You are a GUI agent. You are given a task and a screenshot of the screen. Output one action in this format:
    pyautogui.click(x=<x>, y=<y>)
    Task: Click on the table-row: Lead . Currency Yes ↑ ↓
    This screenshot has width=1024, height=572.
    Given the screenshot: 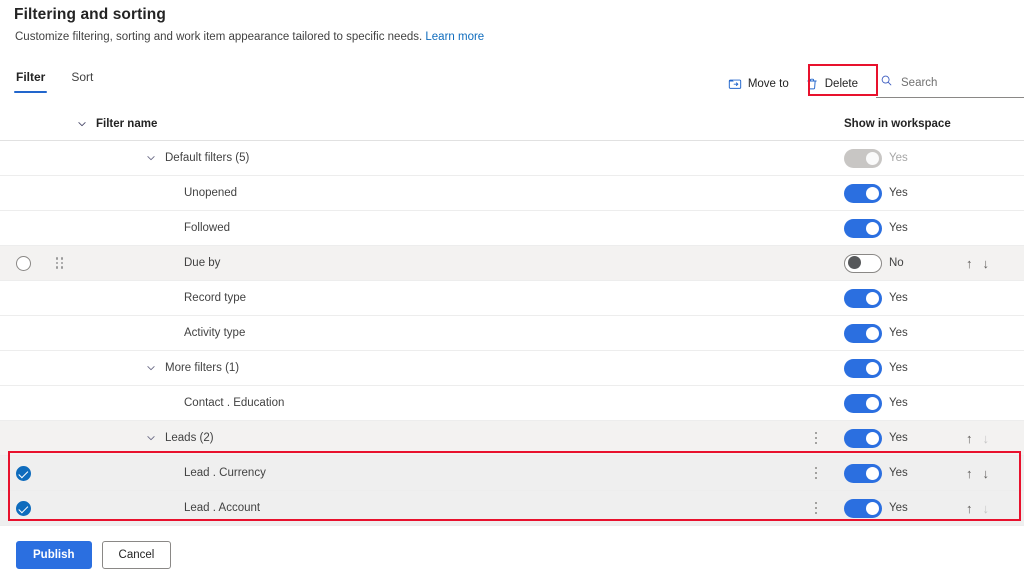 What is the action you would take?
    pyautogui.click(x=512, y=473)
    